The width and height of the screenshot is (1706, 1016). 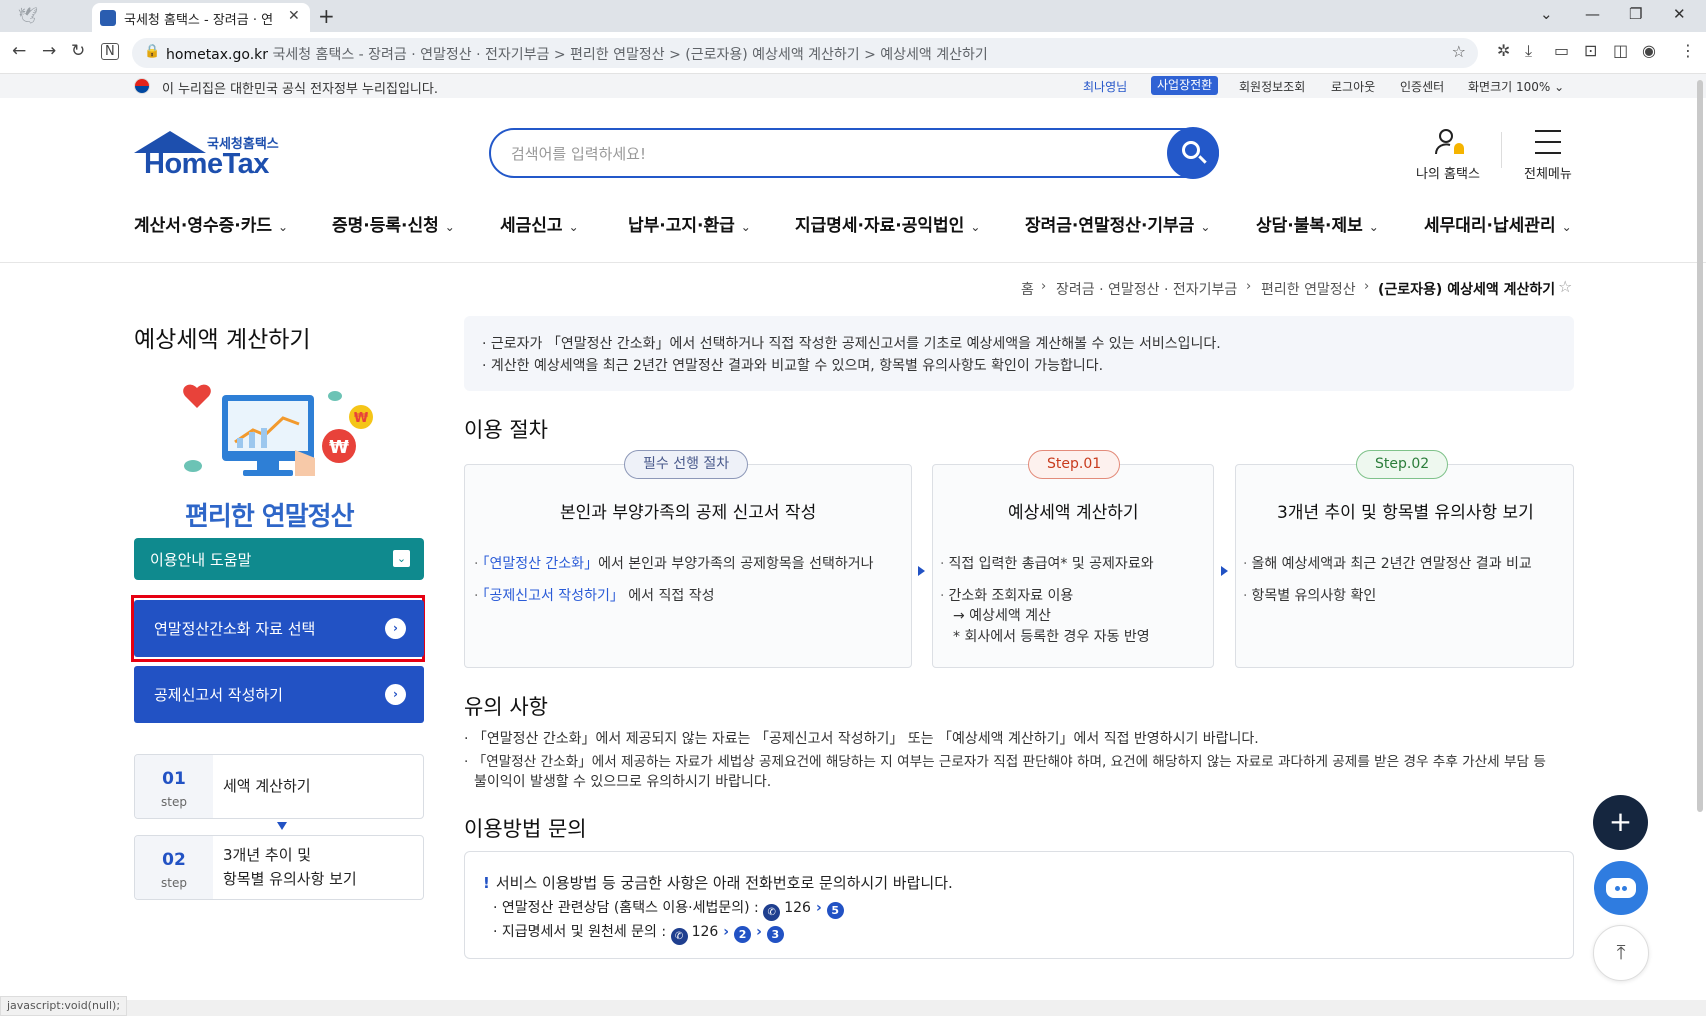 What do you see at coordinates (1117, 223) in the screenshot?
I see `gnb-item-year-end: 장려금·연말정산·기부금 ⌄` at bounding box center [1117, 223].